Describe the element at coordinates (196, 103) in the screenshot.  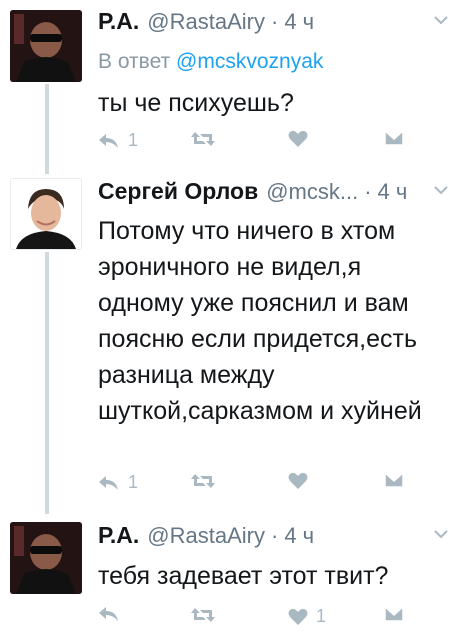
I see `tweet-text: ты че психуешь?` at that location.